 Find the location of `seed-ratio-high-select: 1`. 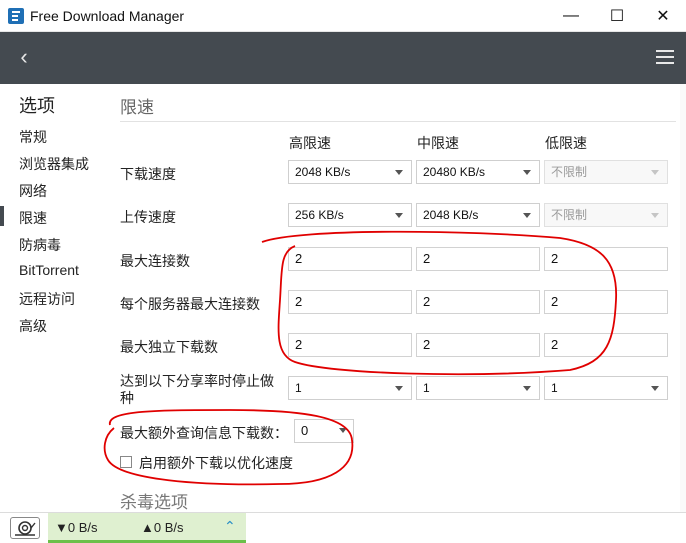

seed-ratio-high-select: 1 is located at coordinates (350, 388).